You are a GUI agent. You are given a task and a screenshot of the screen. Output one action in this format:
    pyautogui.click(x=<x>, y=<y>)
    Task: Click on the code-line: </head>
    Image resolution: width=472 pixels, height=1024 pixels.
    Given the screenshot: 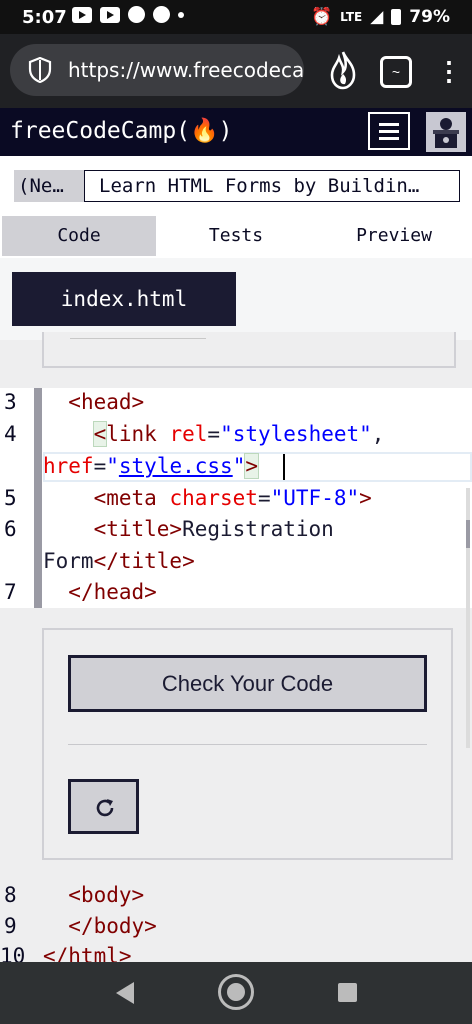 What is the action you would take?
    pyautogui.click(x=100, y=592)
    